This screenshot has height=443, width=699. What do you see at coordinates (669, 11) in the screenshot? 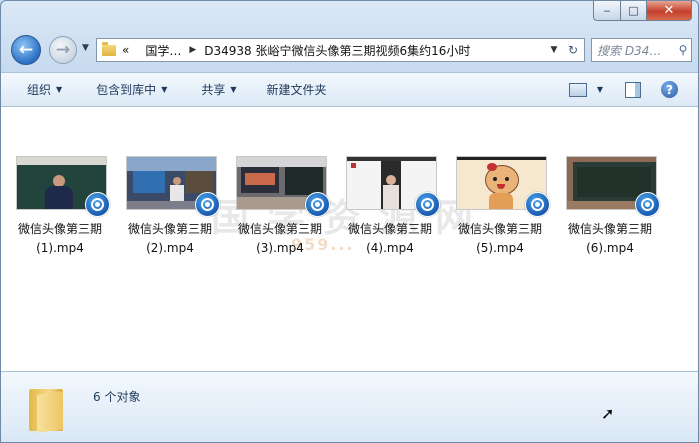
I see `close-button: ✕` at bounding box center [669, 11].